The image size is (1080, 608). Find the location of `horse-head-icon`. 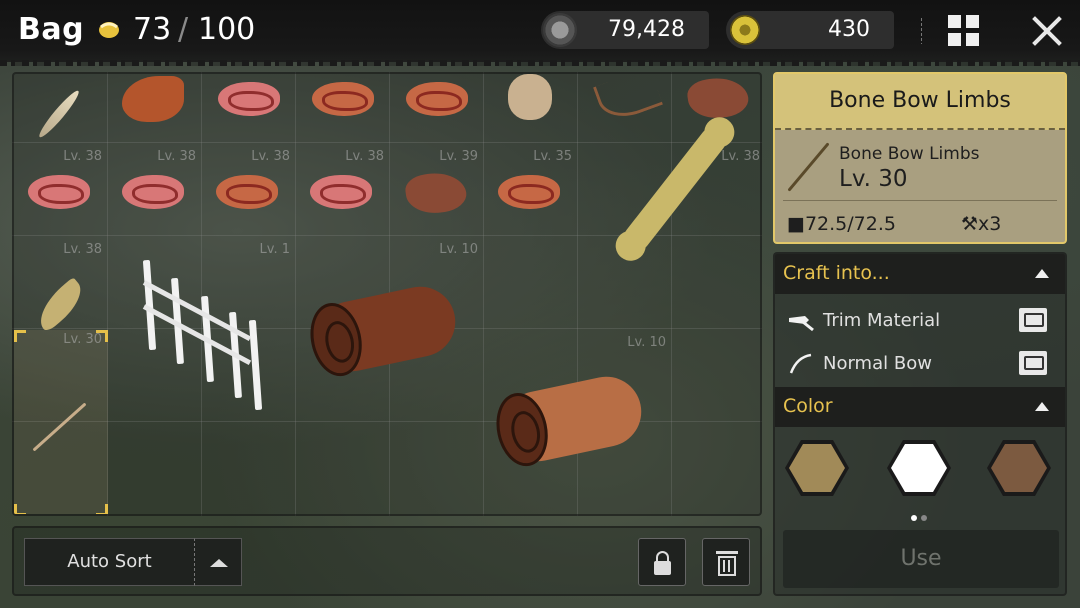

horse-head-icon is located at coordinates (153, 99).